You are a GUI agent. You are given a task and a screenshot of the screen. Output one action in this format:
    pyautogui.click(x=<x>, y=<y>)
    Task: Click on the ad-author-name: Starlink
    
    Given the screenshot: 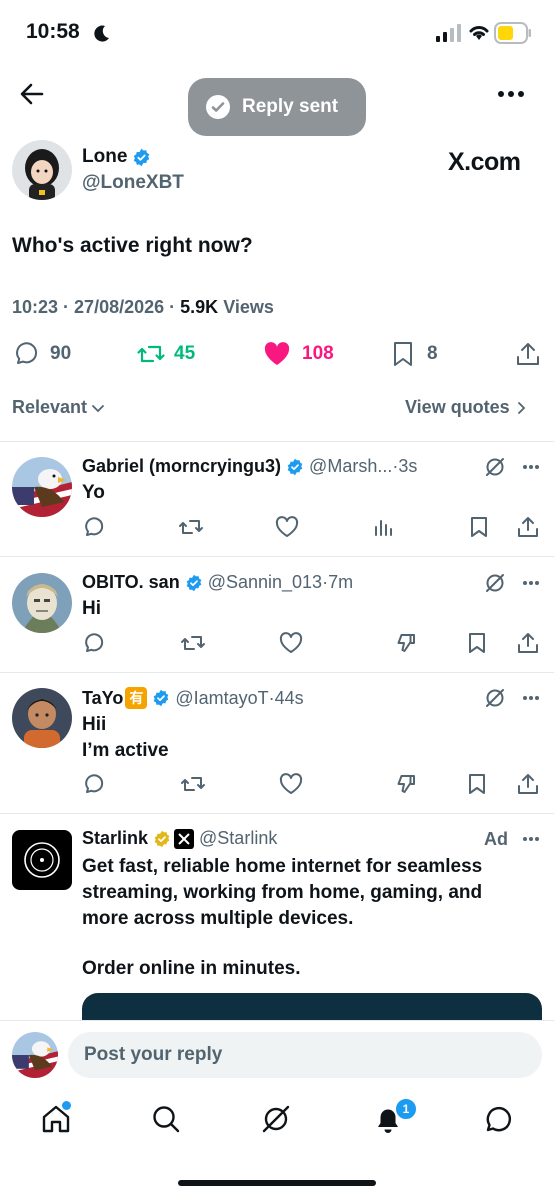 What is the action you would take?
    pyautogui.click(x=115, y=838)
    